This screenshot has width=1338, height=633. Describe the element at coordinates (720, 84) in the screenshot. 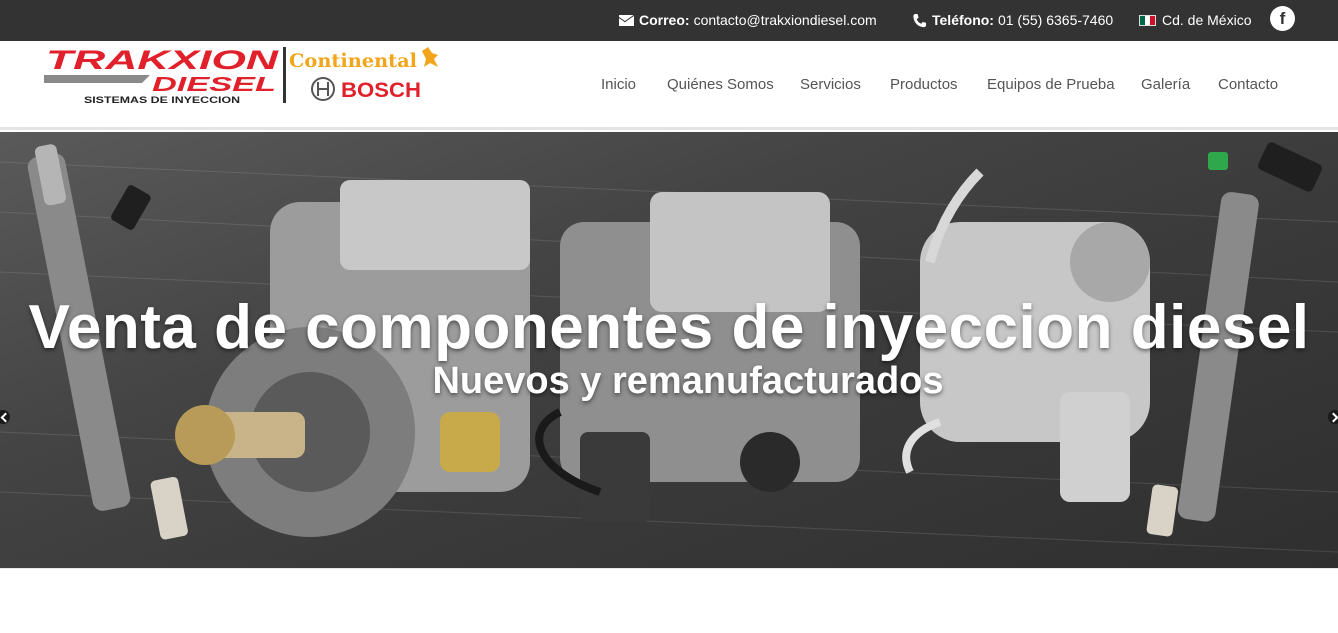

I see `nav-item-quienes-somos: Quiénes Somos` at that location.